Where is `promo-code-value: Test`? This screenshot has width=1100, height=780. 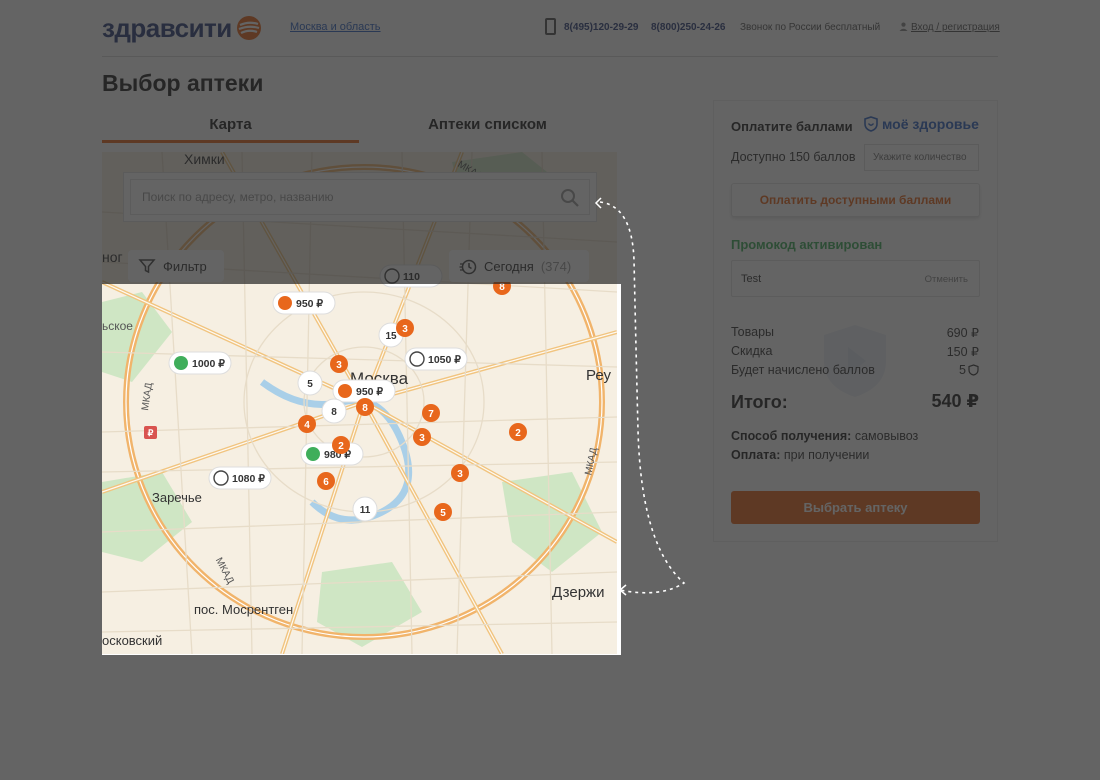 promo-code-value: Test is located at coordinates (751, 279).